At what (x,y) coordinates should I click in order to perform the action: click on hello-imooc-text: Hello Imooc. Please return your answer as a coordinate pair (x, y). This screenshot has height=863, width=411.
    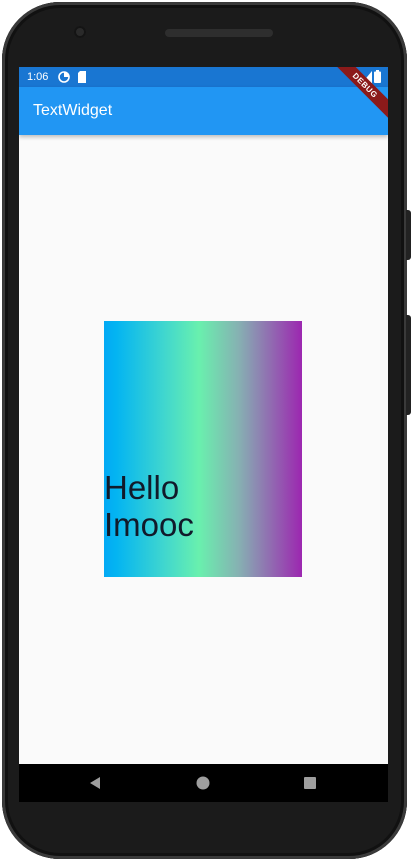
    Looking at the image, I should click on (149, 506).